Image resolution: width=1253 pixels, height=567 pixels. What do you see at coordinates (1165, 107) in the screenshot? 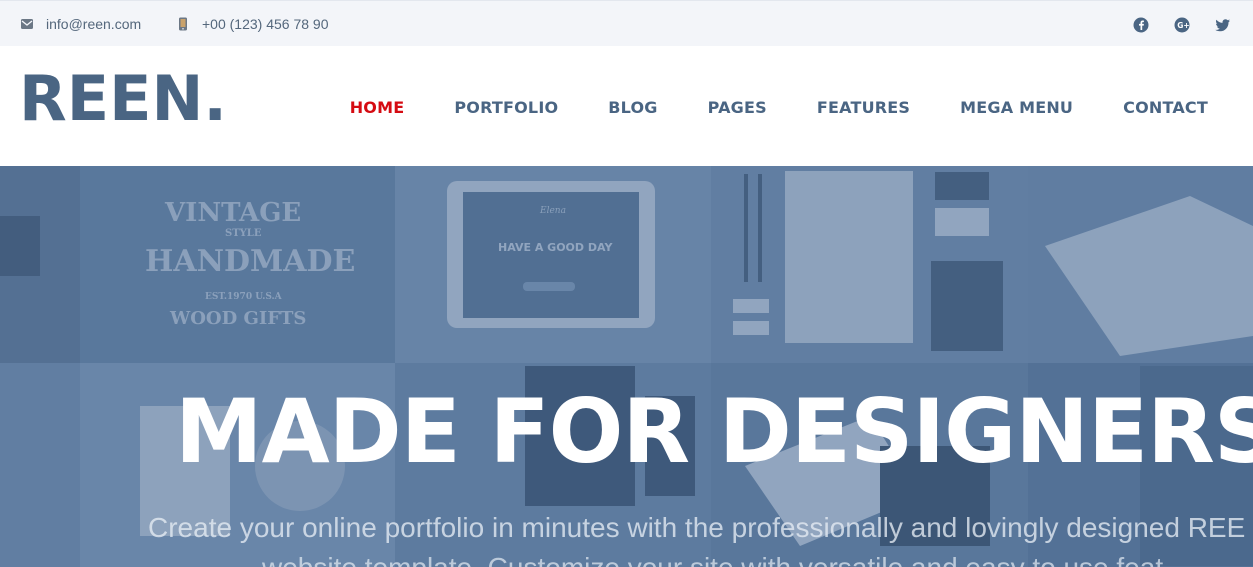
I see `nav-contact: CONTACT` at bounding box center [1165, 107].